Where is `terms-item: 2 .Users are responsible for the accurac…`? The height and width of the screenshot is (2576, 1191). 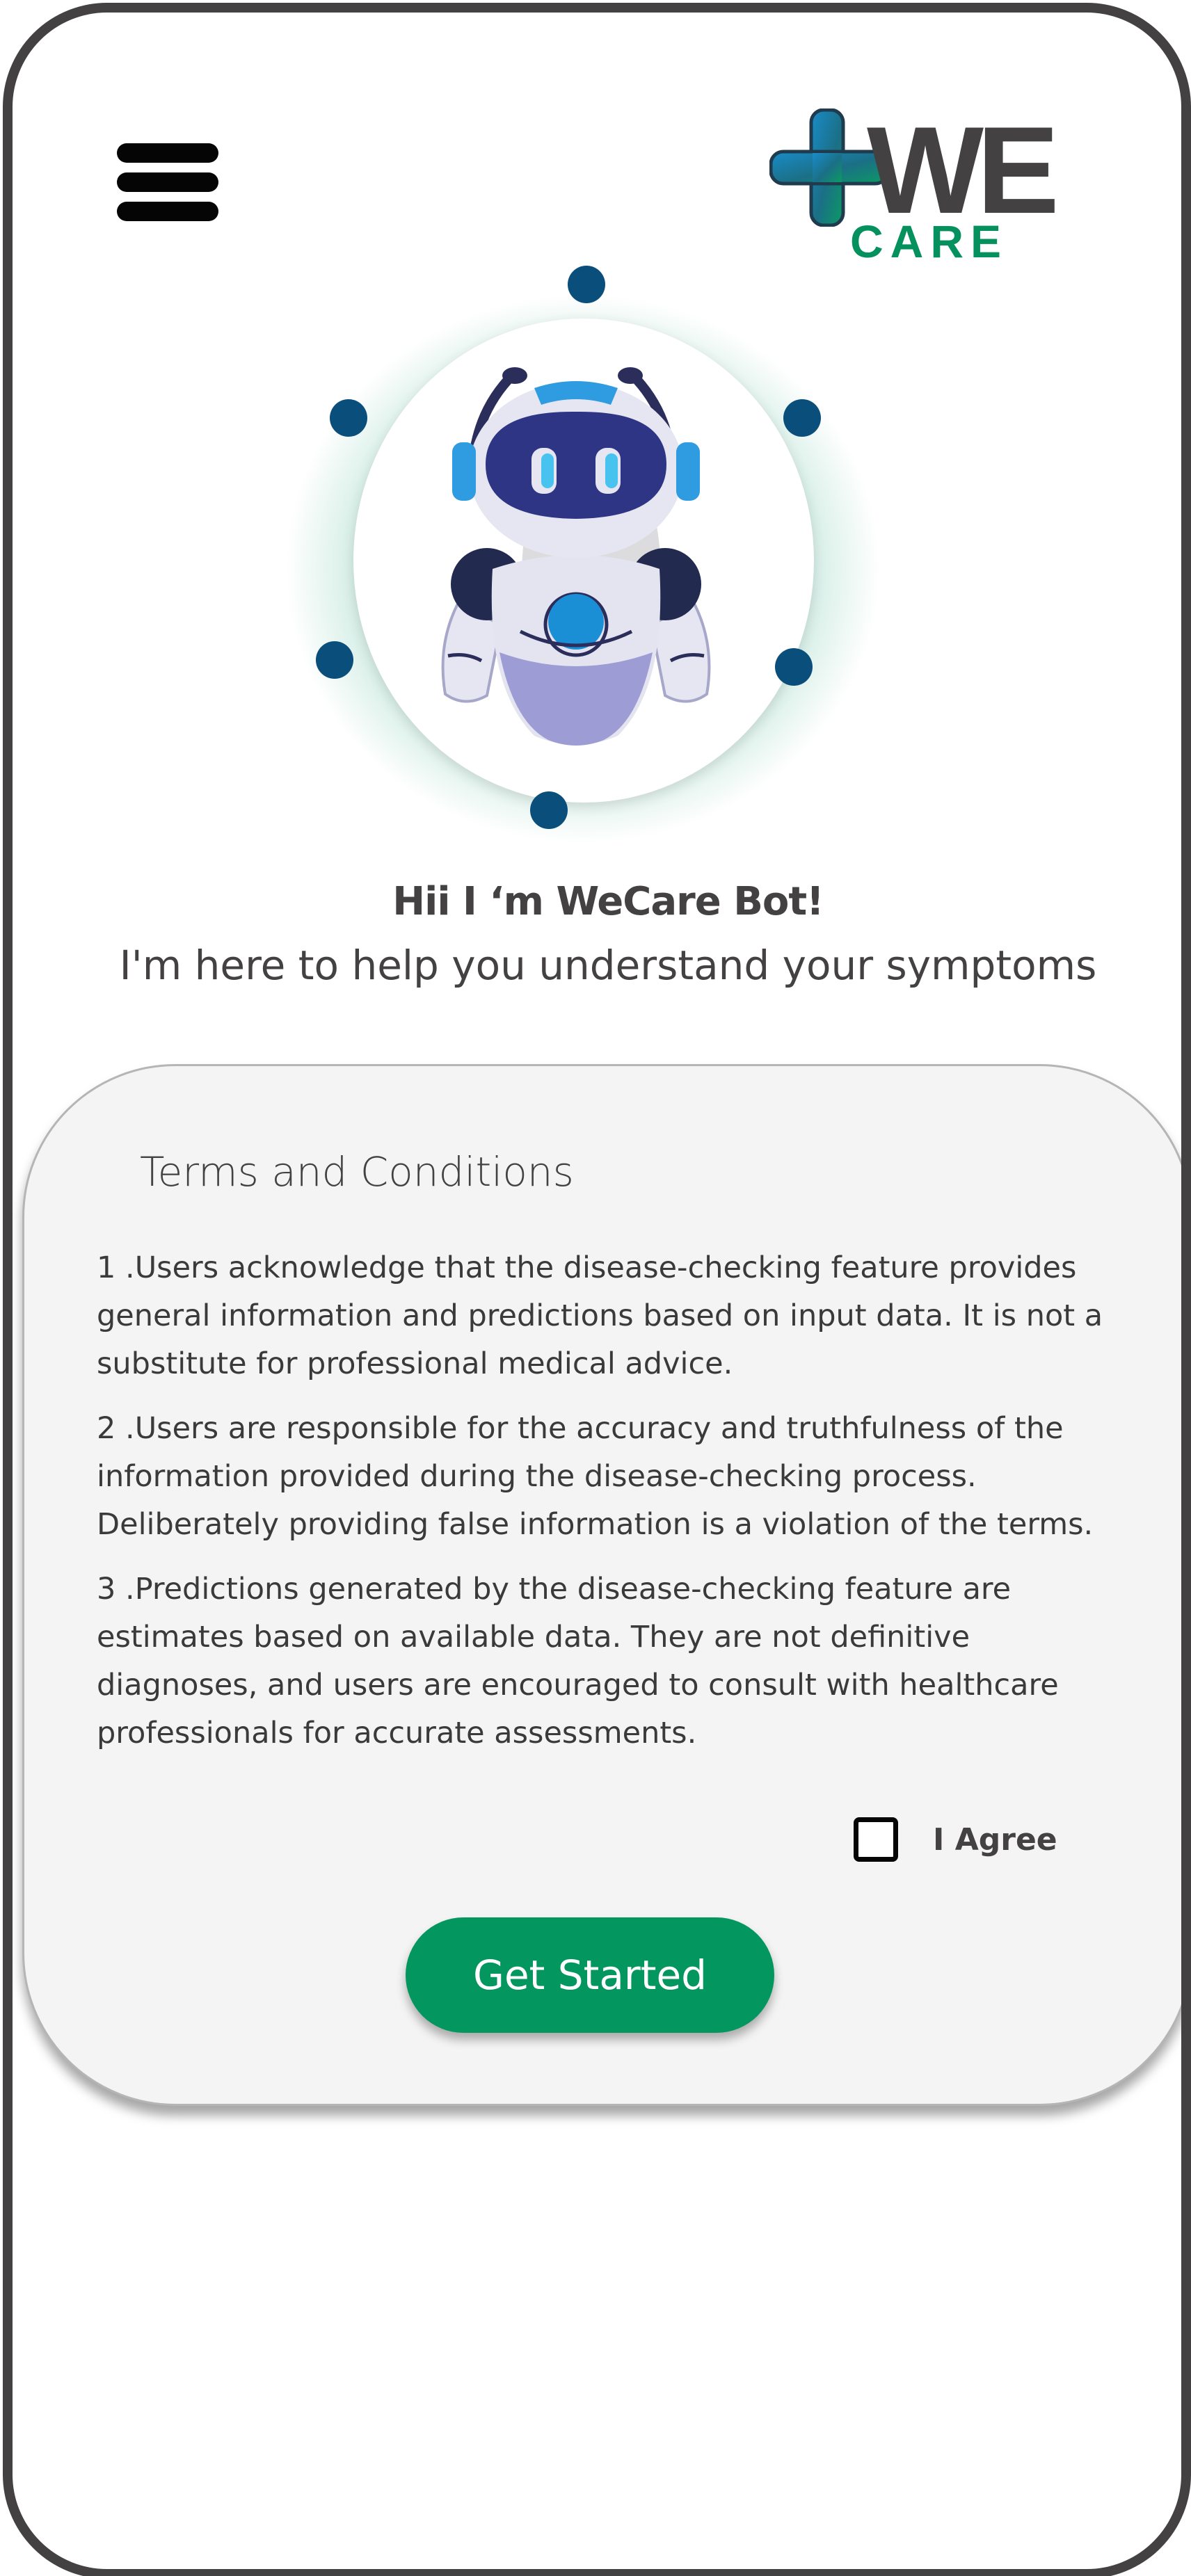
terms-item: 2 .Users are responsible for the accurac… is located at coordinates (595, 1476).